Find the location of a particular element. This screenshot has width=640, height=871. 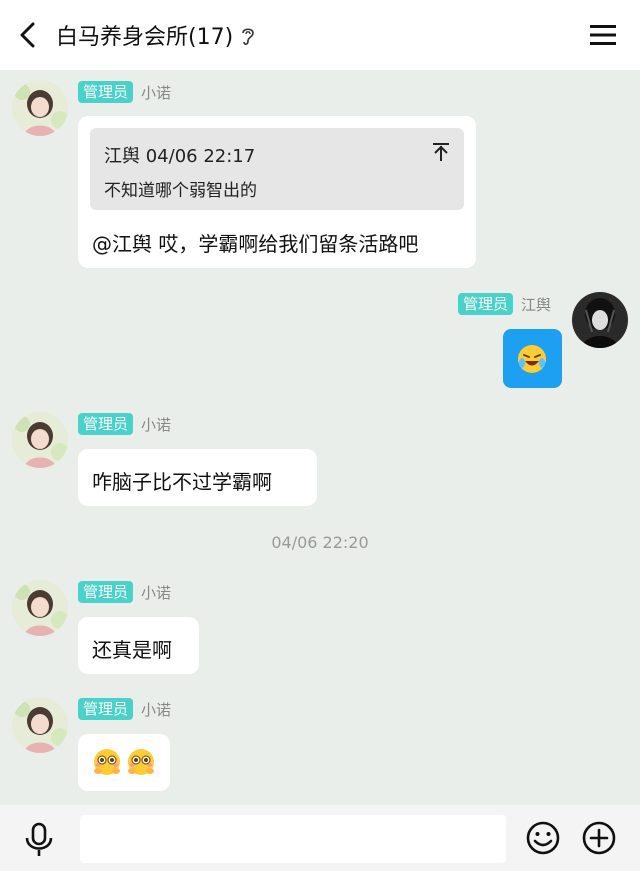

ear-icon is located at coordinates (248, 36).